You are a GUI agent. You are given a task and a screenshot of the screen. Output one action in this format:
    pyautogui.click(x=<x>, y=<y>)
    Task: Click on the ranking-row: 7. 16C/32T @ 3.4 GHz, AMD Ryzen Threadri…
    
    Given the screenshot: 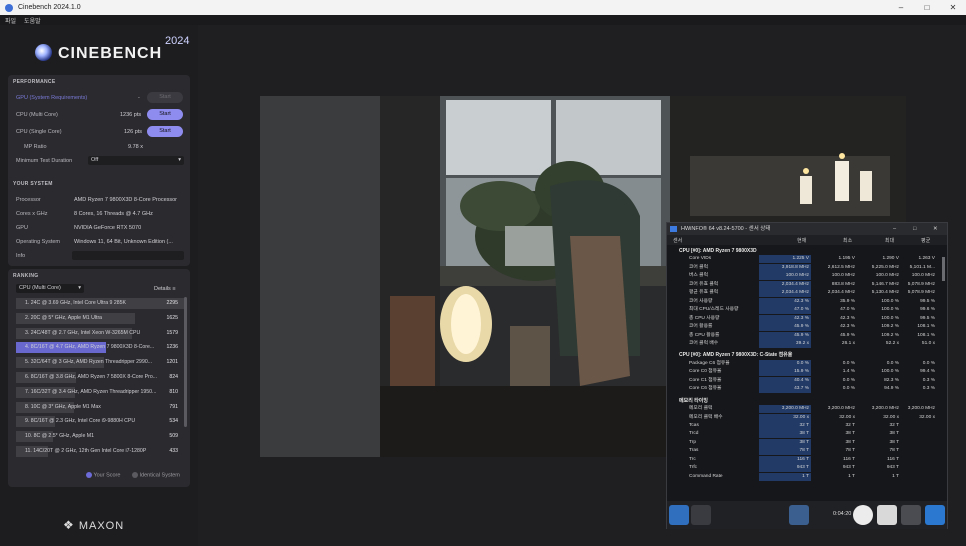 What is the action you would take?
    pyautogui.click(x=100, y=392)
    